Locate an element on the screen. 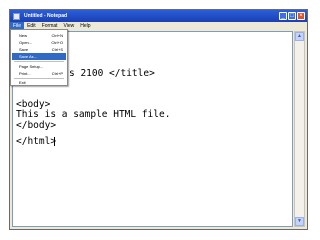  window-title: Untitled - Notepad is located at coordinates (46, 16).